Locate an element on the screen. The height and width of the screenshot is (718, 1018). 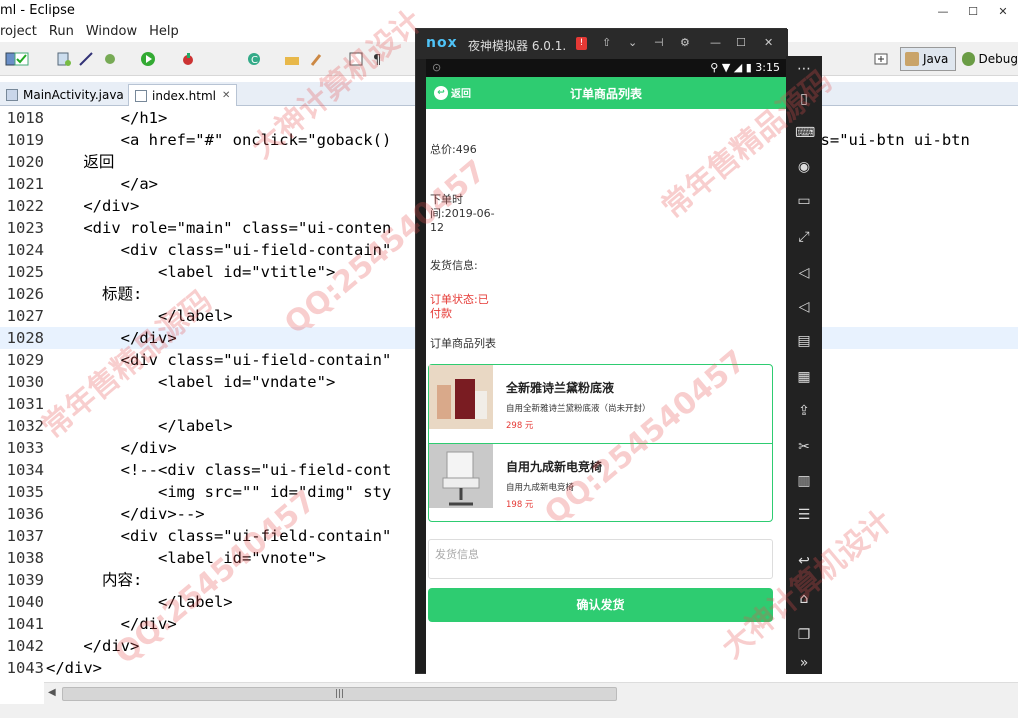
line-number: 1034 is located at coordinates (25, 470).